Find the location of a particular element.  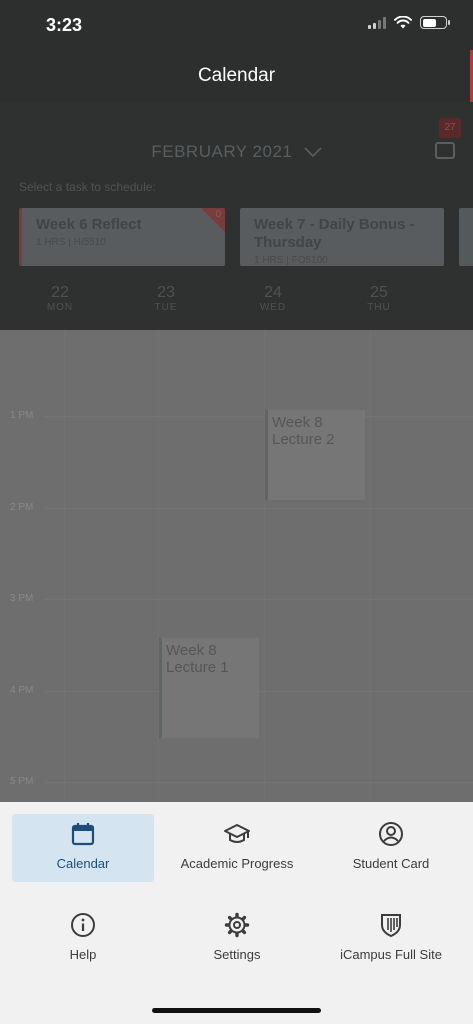

status-icons is located at coordinates (409, 22).